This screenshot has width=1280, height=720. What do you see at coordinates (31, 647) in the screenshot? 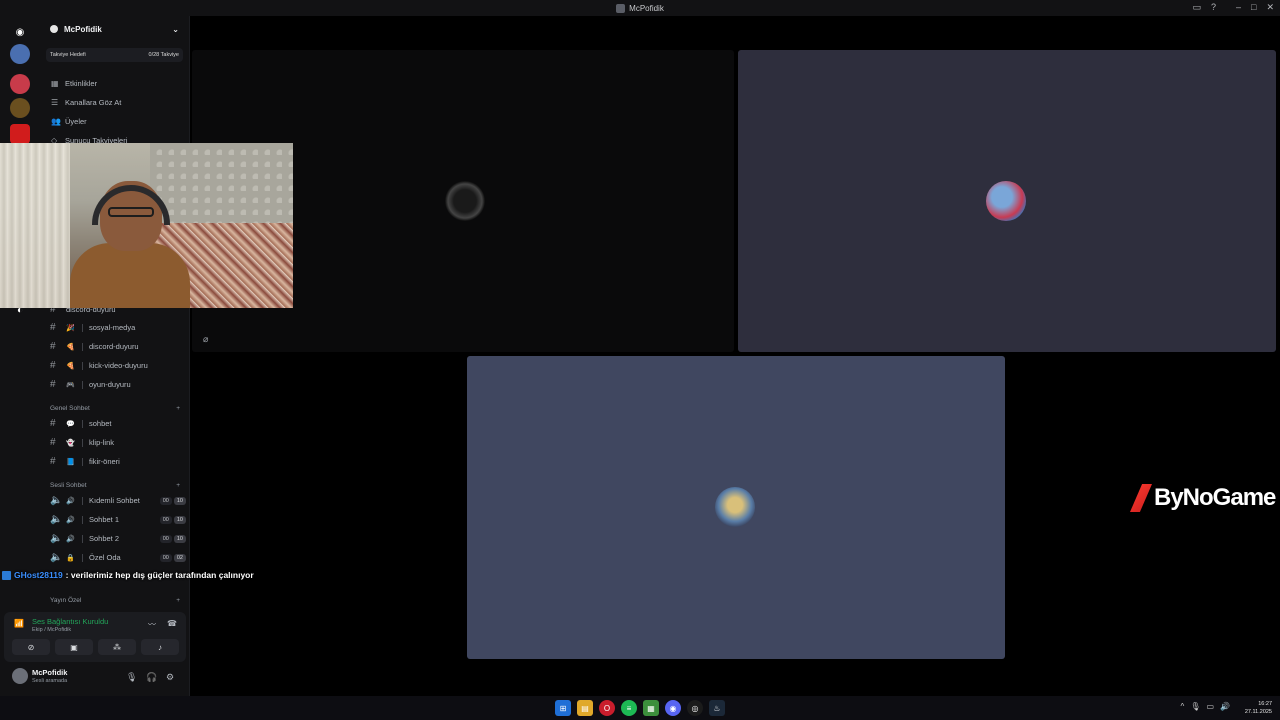
I see `camera-off-button: ⊘` at bounding box center [31, 647].